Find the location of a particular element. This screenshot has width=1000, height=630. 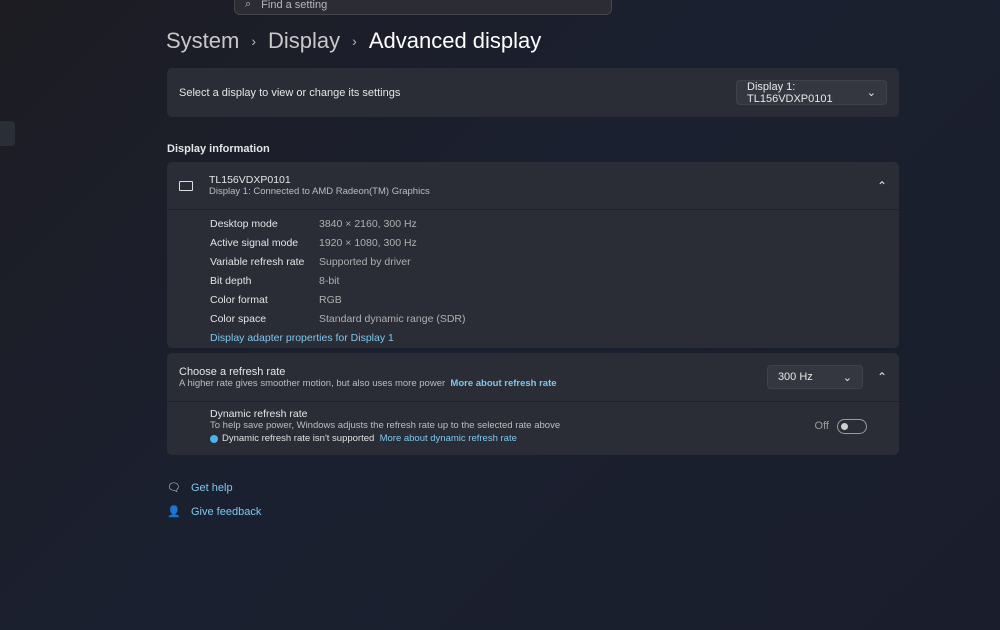

get-help: 🗨 Get help is located at coordinates (200, 488).